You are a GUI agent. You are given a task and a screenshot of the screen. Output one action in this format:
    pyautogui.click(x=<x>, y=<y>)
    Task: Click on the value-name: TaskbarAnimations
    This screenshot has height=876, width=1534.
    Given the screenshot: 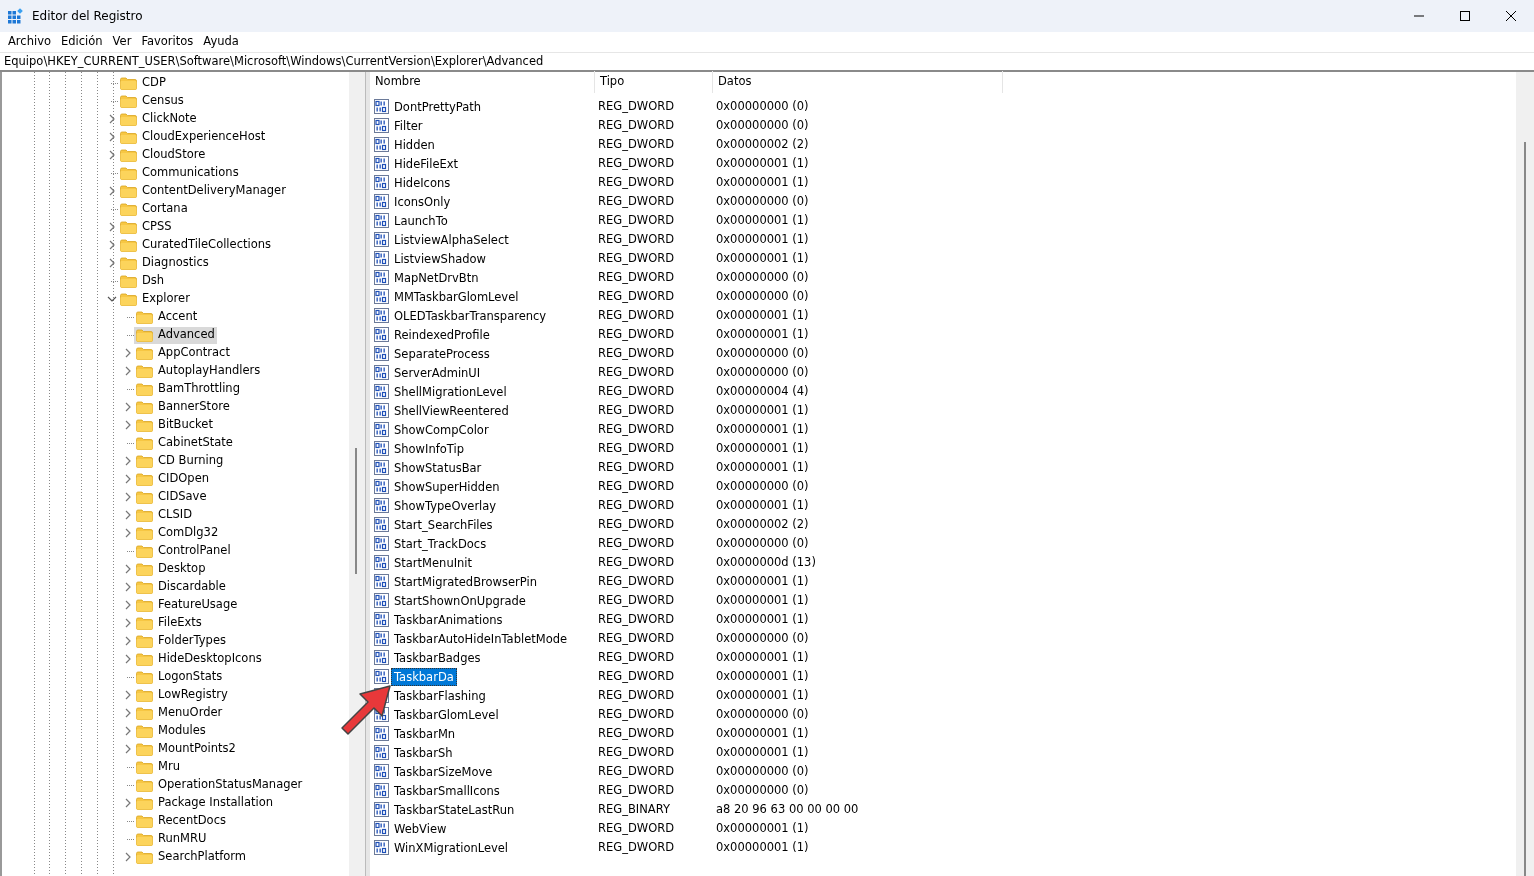 What is the action you would take?
    pyautogui.click(x=448, y=619)
    